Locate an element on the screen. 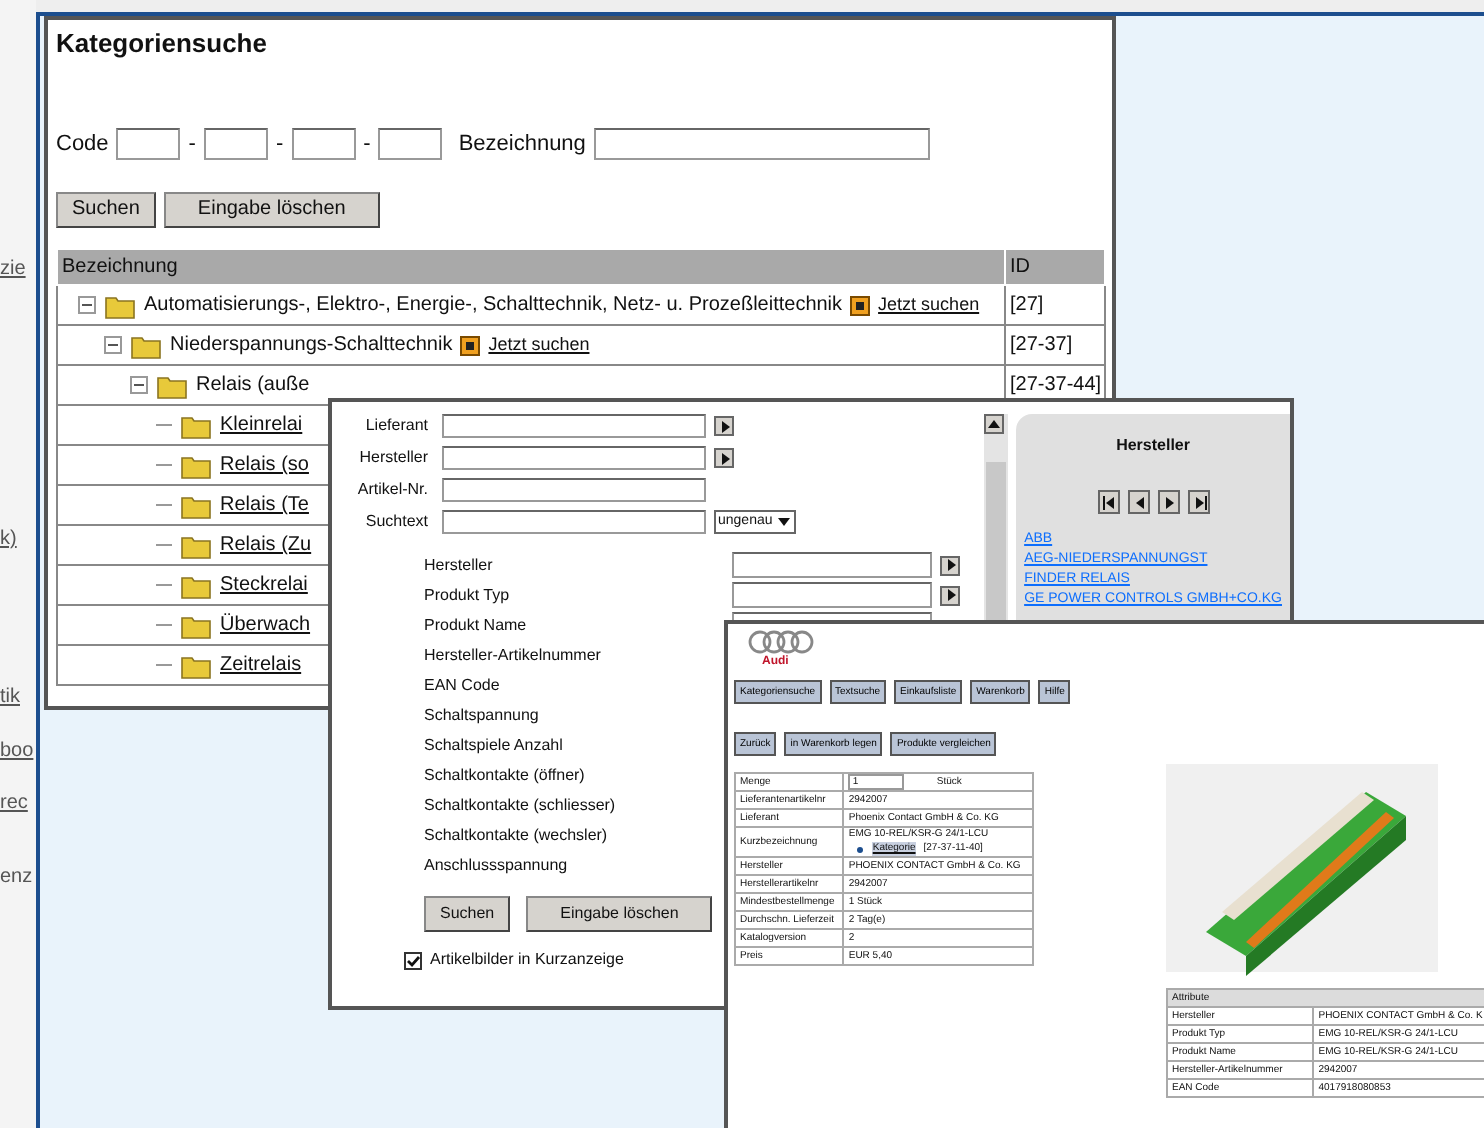 Image resolution: width=1484 pixels, height=1128 pixels. panel-title: Hersteller is located at coordinates (1153, 446).